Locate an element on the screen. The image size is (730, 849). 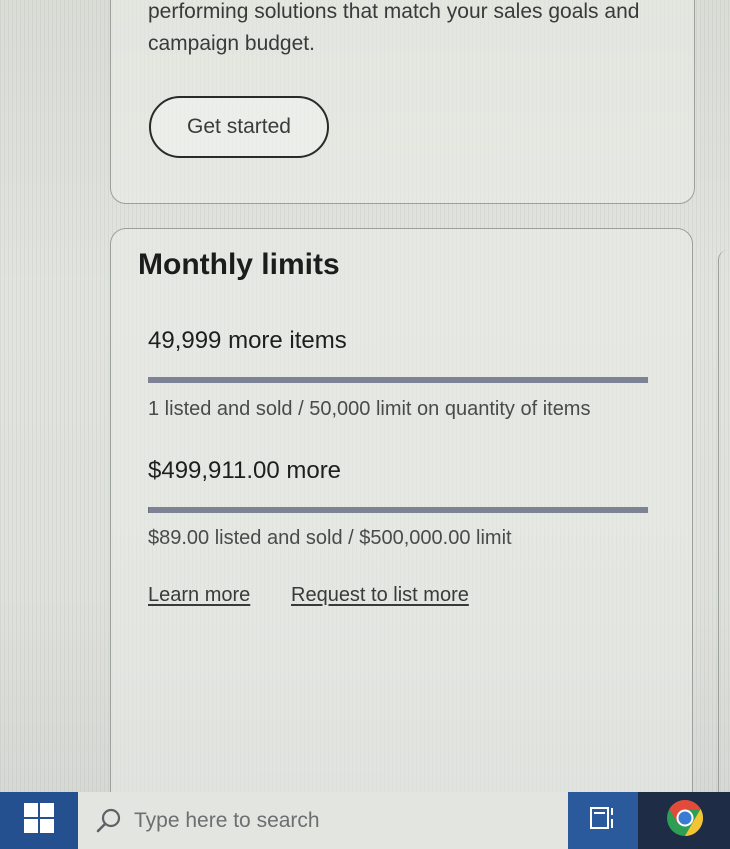
chrome-icon is located at coordinates (685, 820).